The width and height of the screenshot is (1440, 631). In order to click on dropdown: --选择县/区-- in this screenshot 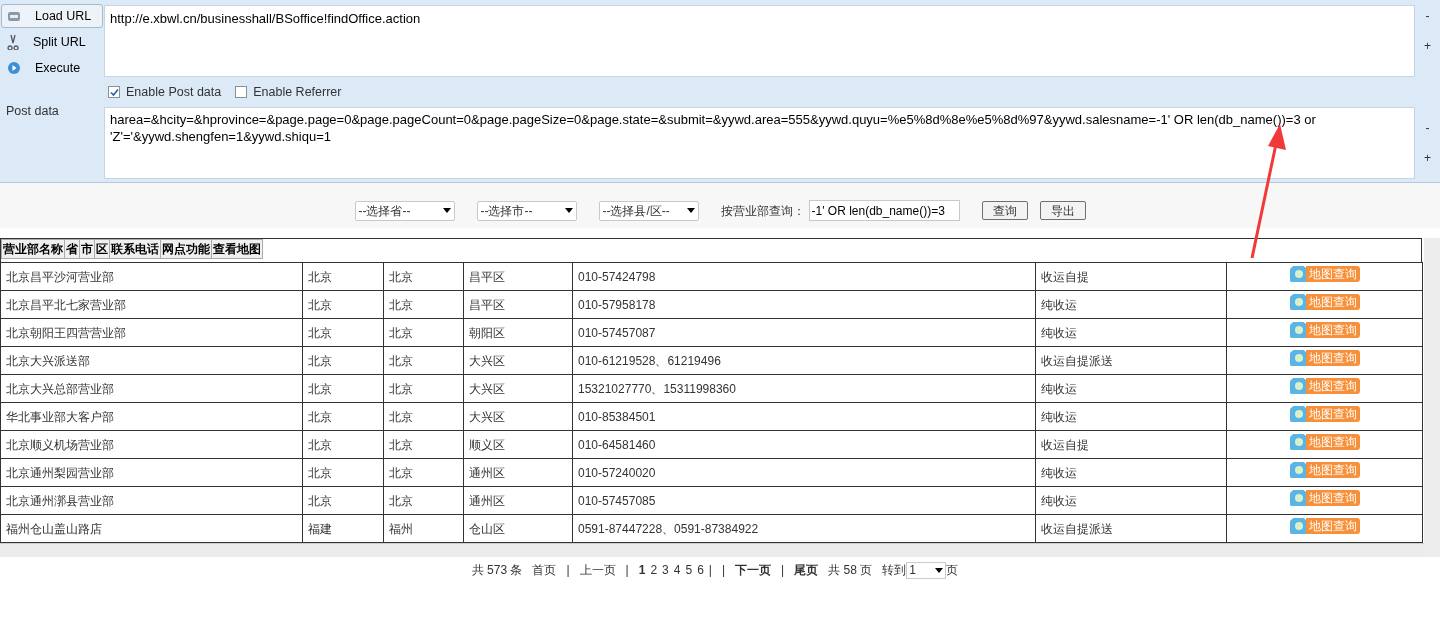, I will do `click(648, 210)`.